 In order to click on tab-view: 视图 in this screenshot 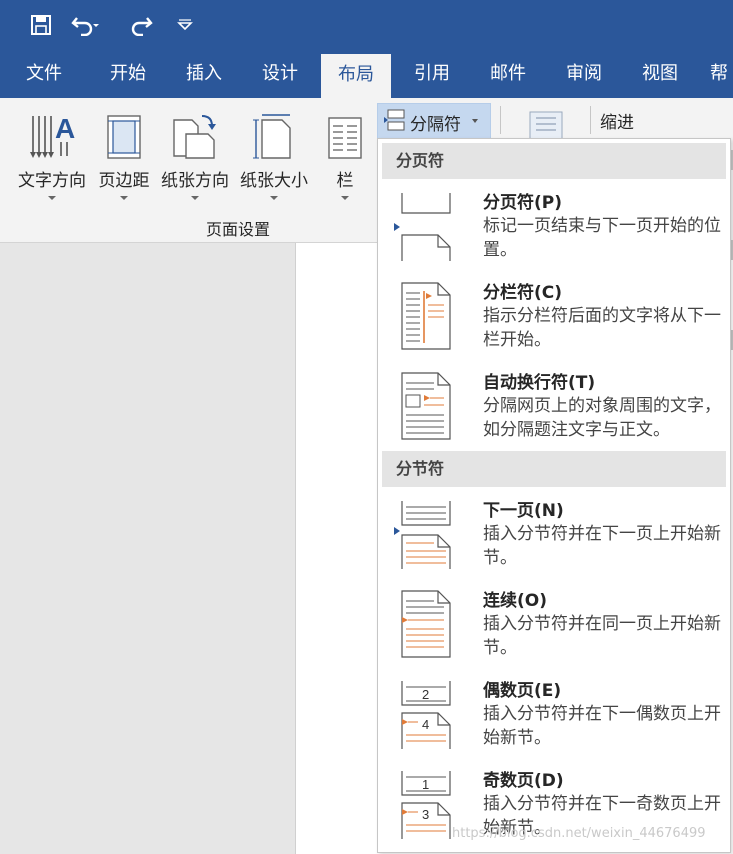, I will do `click(660, 75)`.